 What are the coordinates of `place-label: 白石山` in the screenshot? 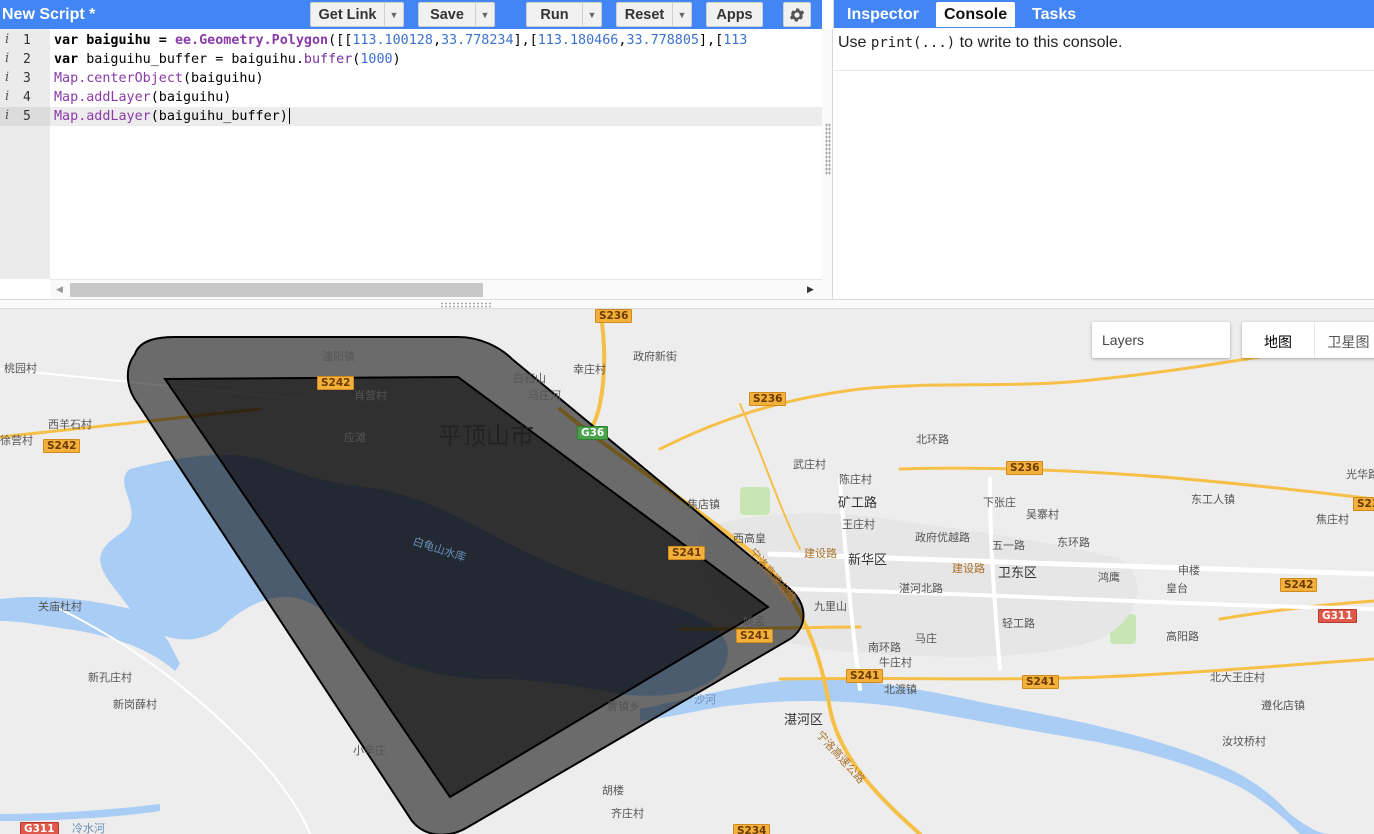 It's located at (529, 378).